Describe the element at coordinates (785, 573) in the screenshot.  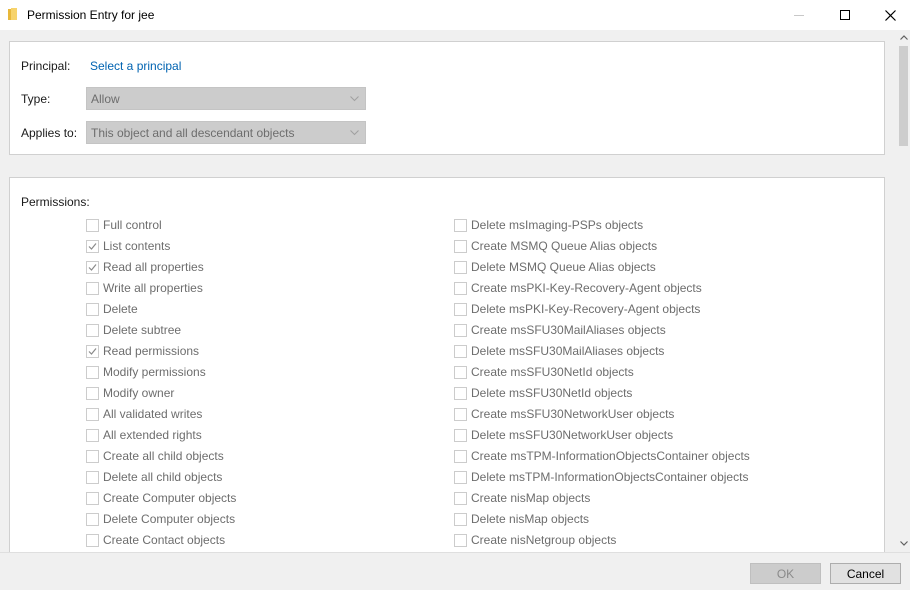
I see `ok-button: OK` at that location.